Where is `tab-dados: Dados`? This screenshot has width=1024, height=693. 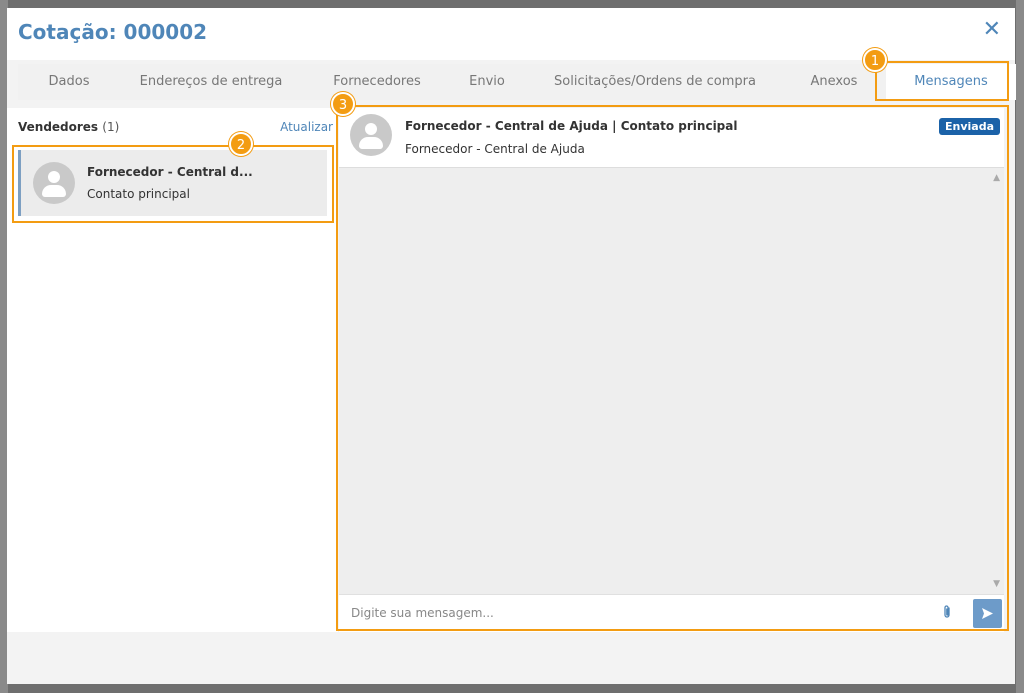
tab-dados: Dados is located at coordinates (69, 82).